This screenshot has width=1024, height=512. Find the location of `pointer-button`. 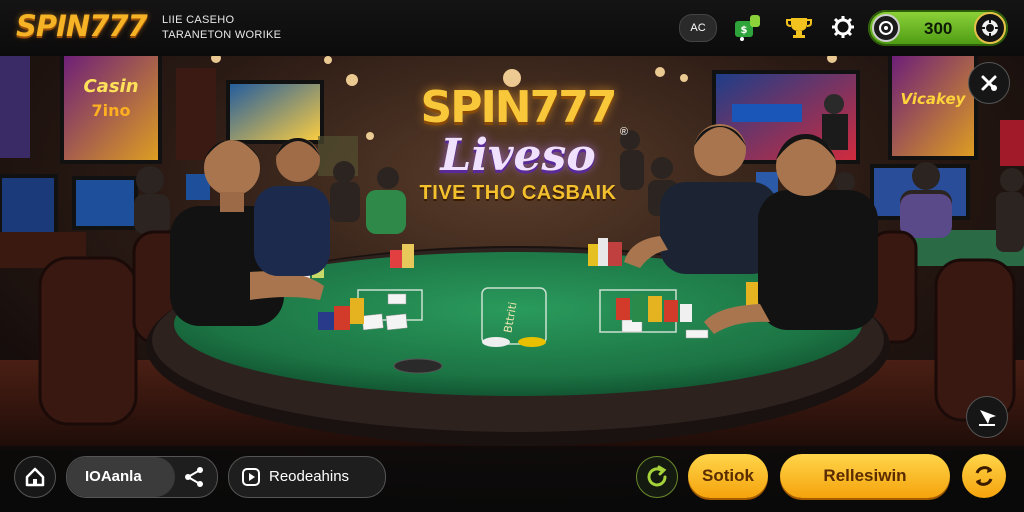

pointer-button is located at coordinates (987, 417).